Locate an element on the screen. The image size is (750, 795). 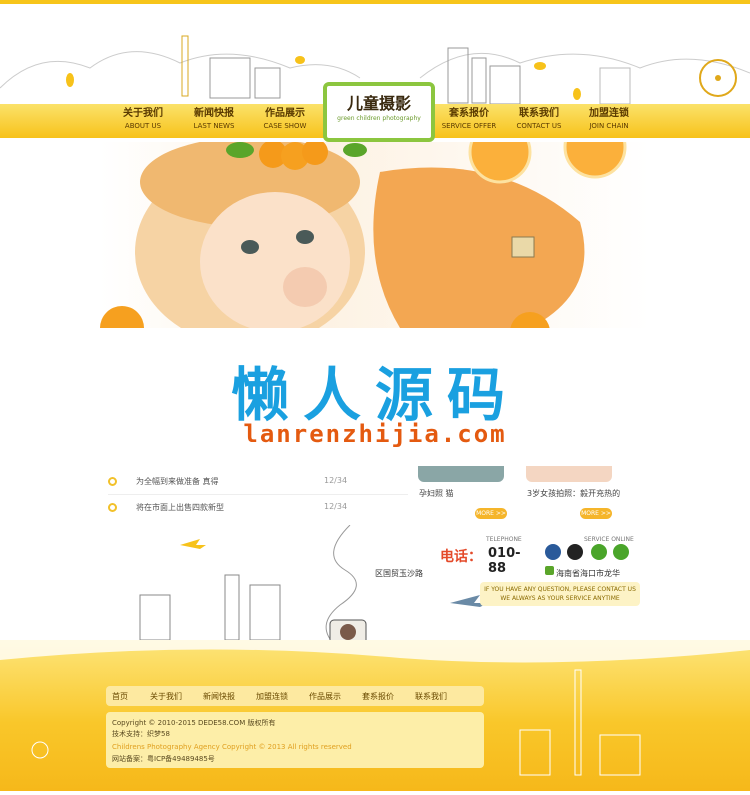
slogan-line: WE ALWAYS AS YOUR SERVICE ANYTIME is located at coordinates (560, 598).